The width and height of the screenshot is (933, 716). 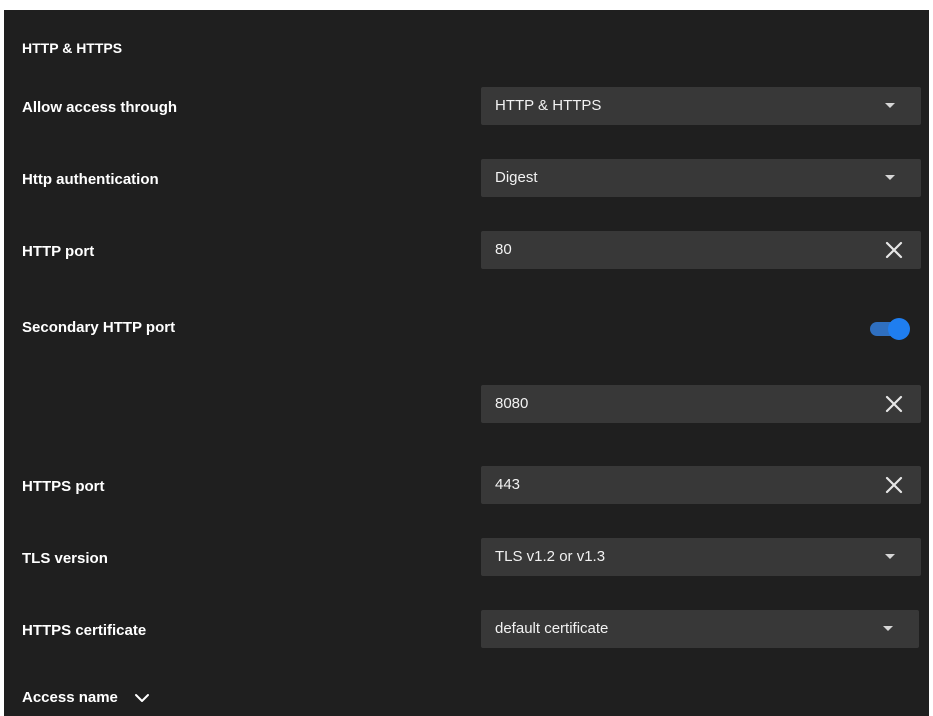 What do you see at coordinates (58, 251) in the screenshot?
I see `http-port-label: HTTP port` at bounding box center [58, 251].